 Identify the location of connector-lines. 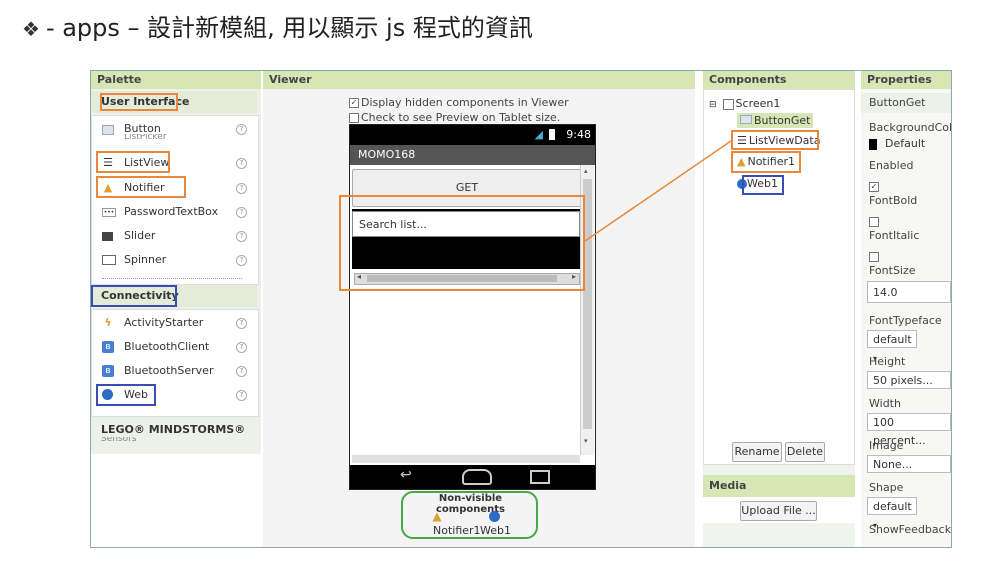
(658, 191).